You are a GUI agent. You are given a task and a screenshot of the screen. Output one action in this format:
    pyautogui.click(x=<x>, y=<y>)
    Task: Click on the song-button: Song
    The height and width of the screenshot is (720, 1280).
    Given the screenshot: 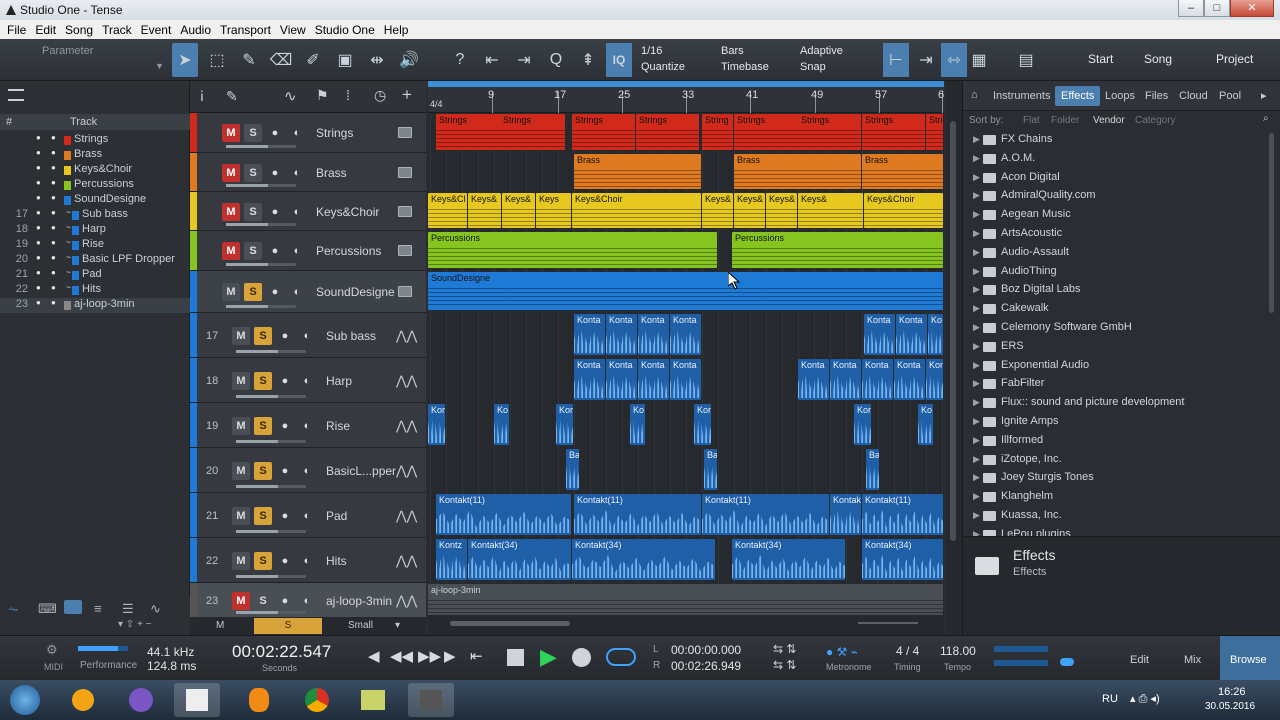 What is the action you would take?
    pyautogui.click(x=1158, y=59)
    